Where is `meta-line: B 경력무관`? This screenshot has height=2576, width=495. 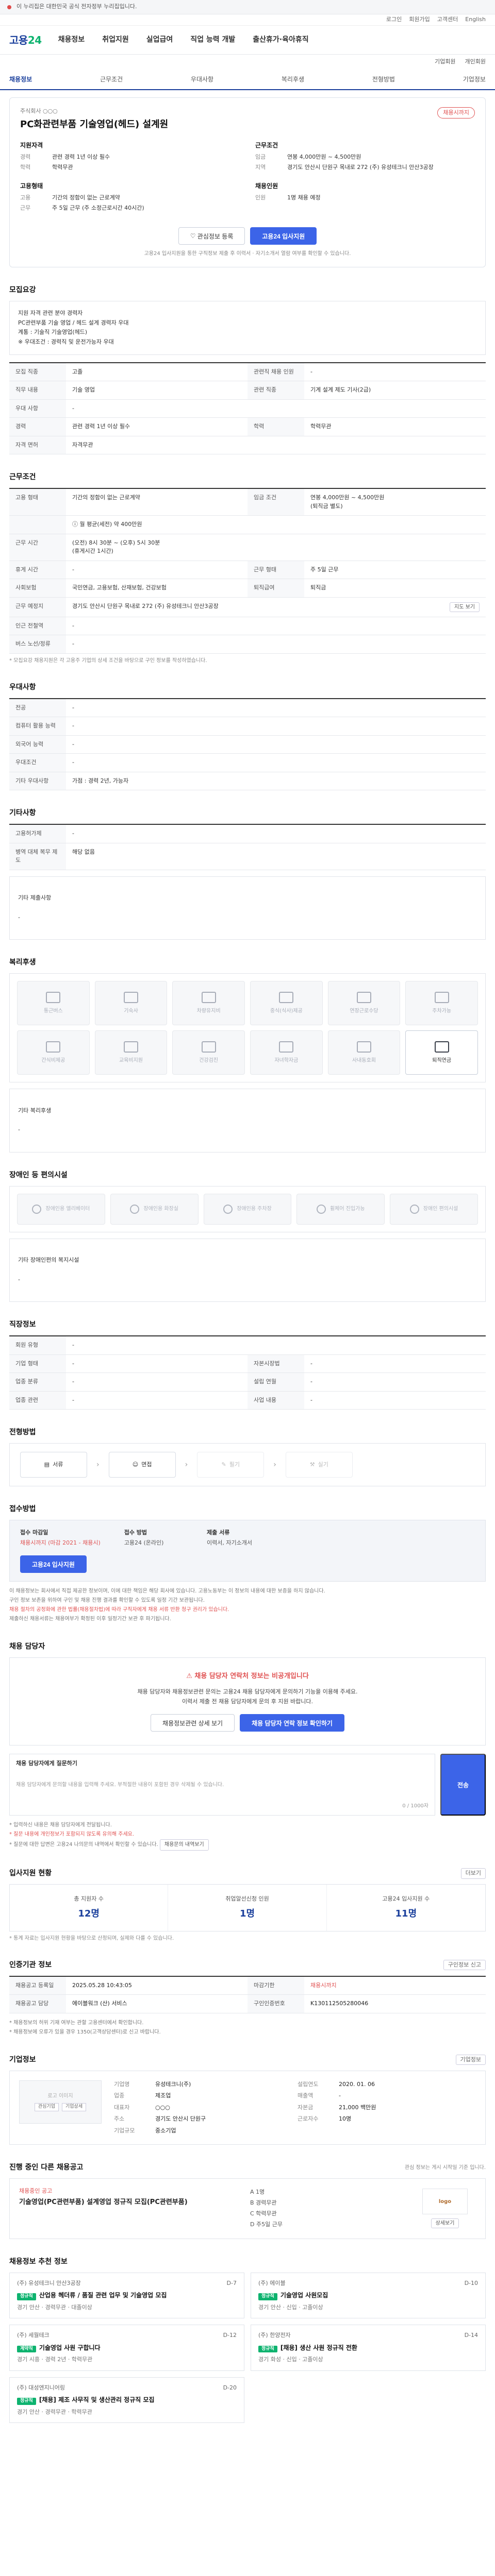 meta-line: B 경력무관 is located at coordinates (263, 2203).